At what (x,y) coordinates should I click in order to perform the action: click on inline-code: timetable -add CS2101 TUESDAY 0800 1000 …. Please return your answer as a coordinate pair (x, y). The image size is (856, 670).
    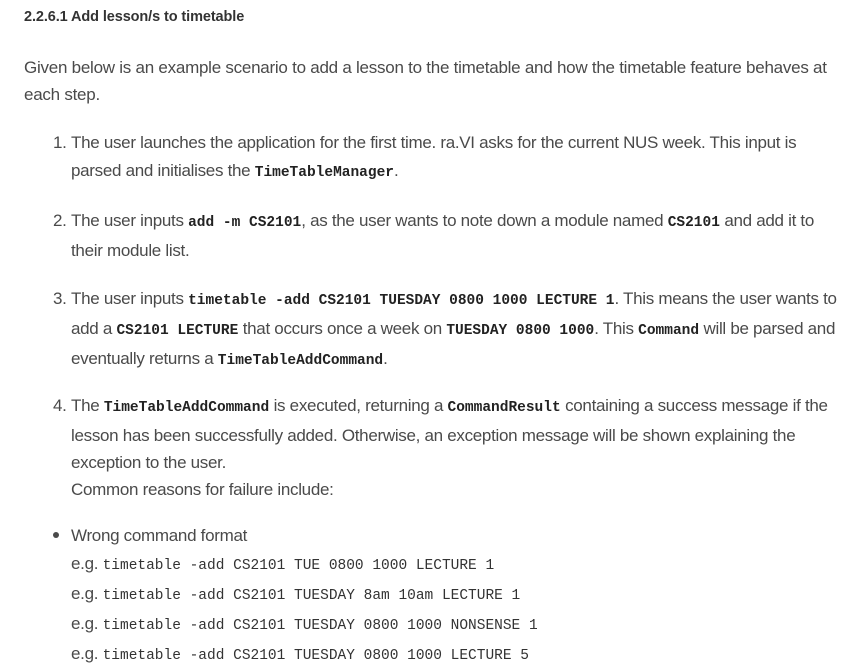
    Looking at the image, I should click on (401, 301).